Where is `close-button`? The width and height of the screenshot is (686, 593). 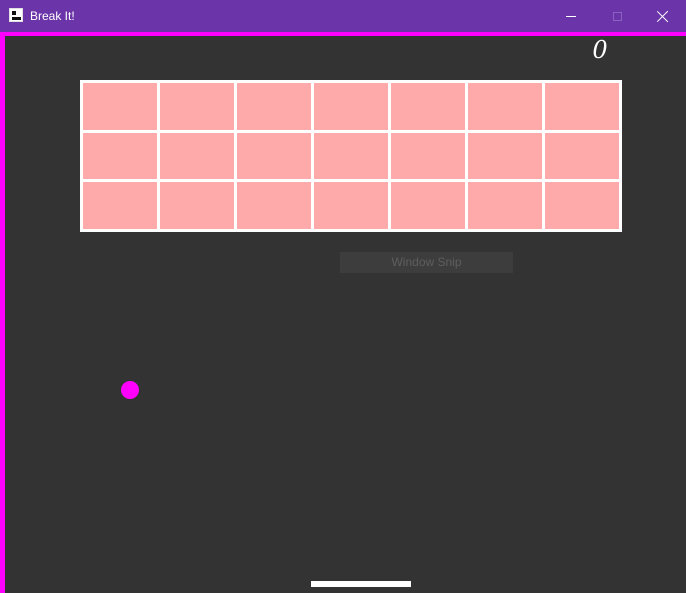 close-button is located at coordinates (663, 16).